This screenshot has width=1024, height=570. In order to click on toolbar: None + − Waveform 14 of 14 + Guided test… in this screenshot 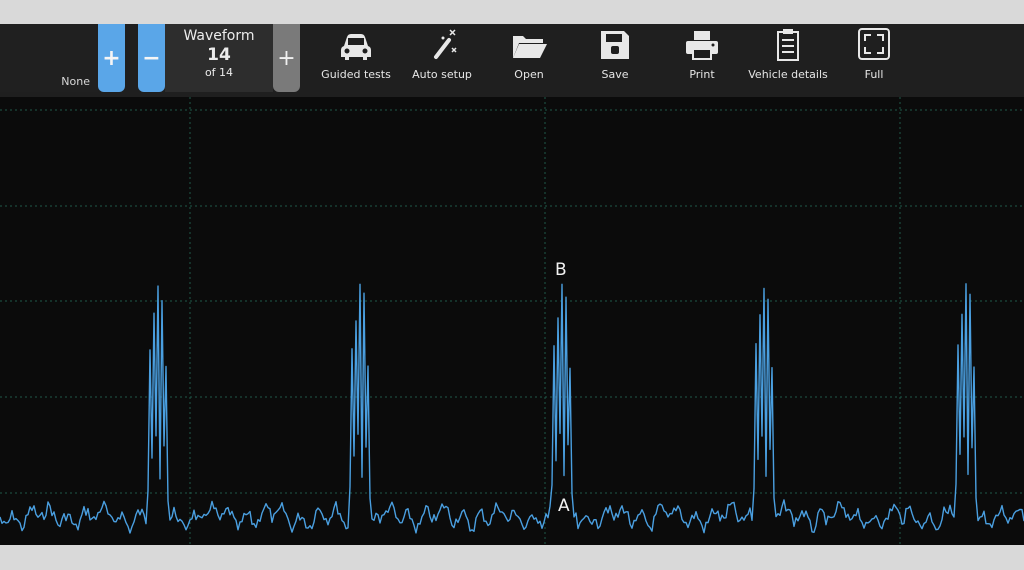, I will do `click(512, 60)`.